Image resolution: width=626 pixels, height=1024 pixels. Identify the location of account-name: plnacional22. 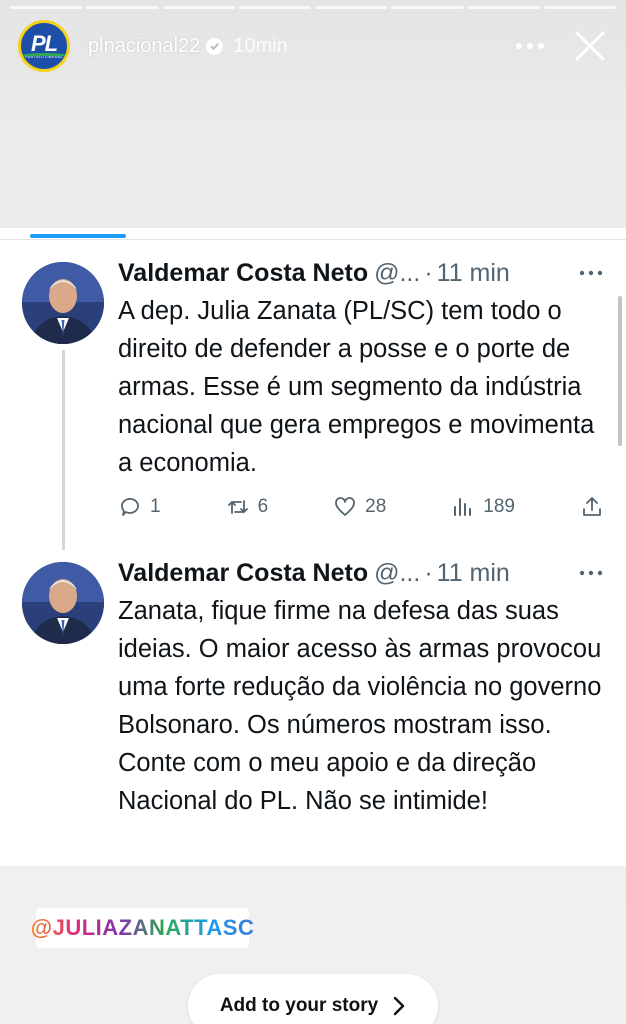
(144, 46).